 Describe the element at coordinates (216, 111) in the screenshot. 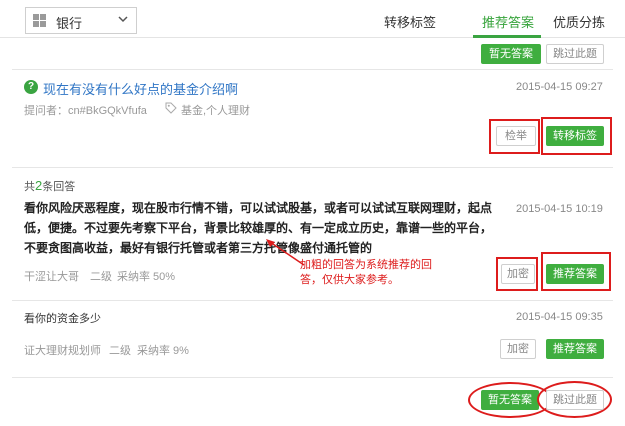

I see `question-tags: 基金,个人理财` at that location.